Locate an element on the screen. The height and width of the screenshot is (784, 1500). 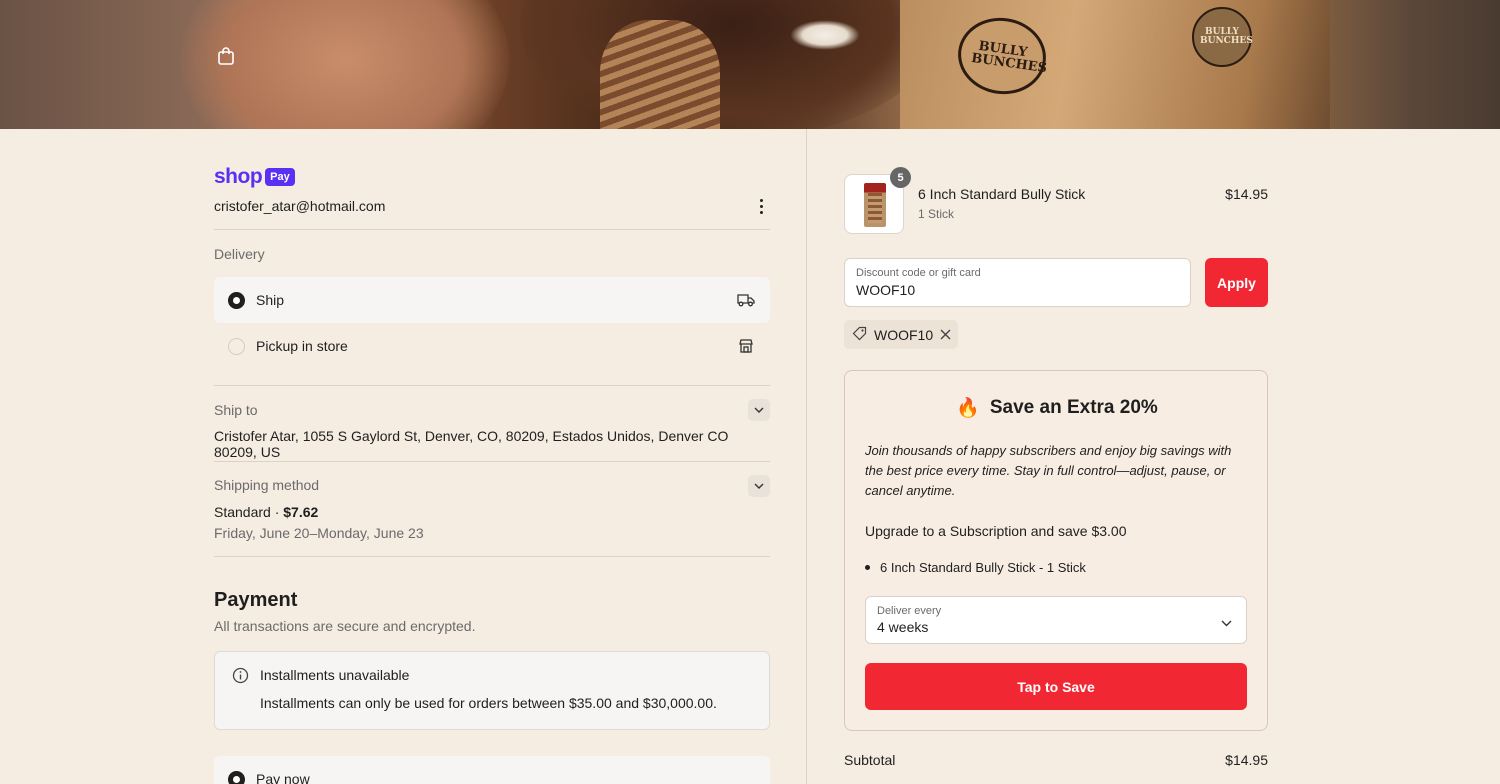
store-icon is located at coordinates (746, 346).